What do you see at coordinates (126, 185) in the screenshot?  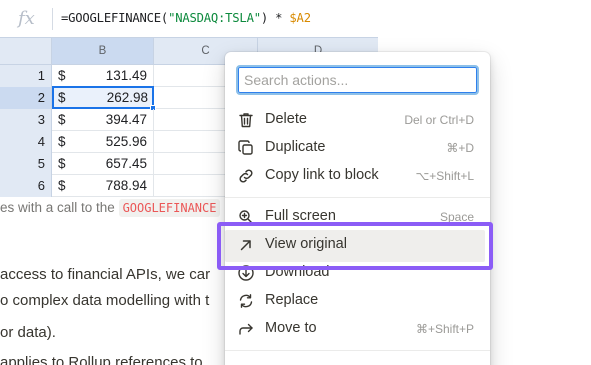 I see `cell-value: 788.94` at bounding box center [126, 185].